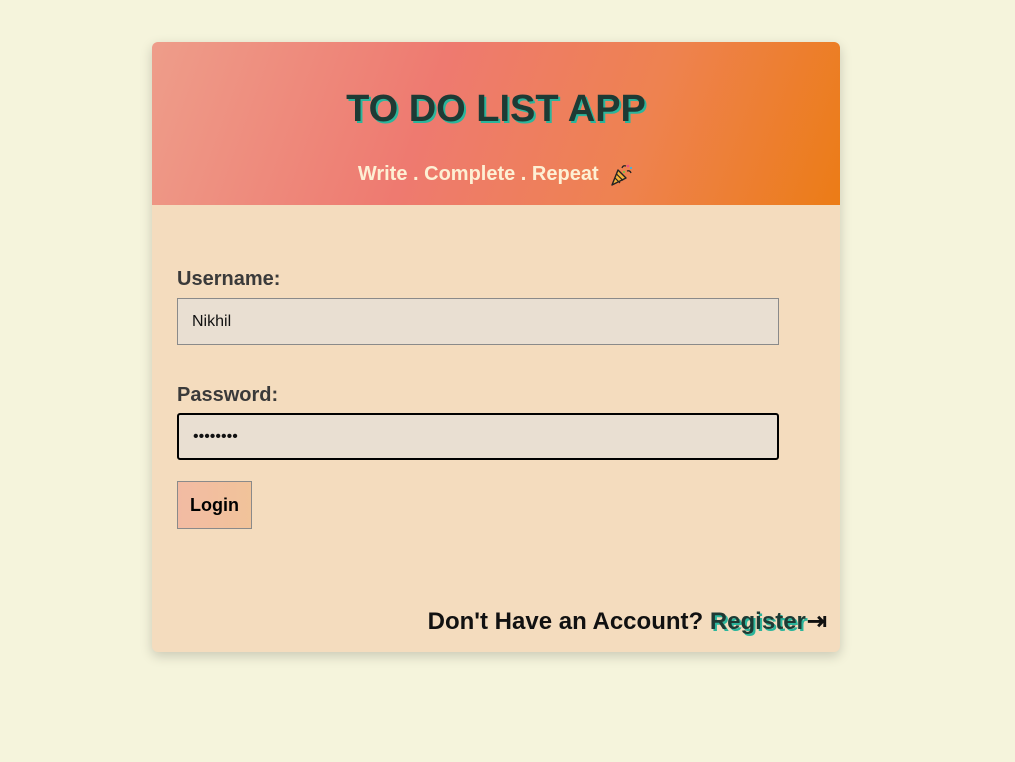 This screenshot has width=1015, height=762. Describe the element at coordinates (229, 279) in the screenshot. I see `username-label: Username:` at that location.